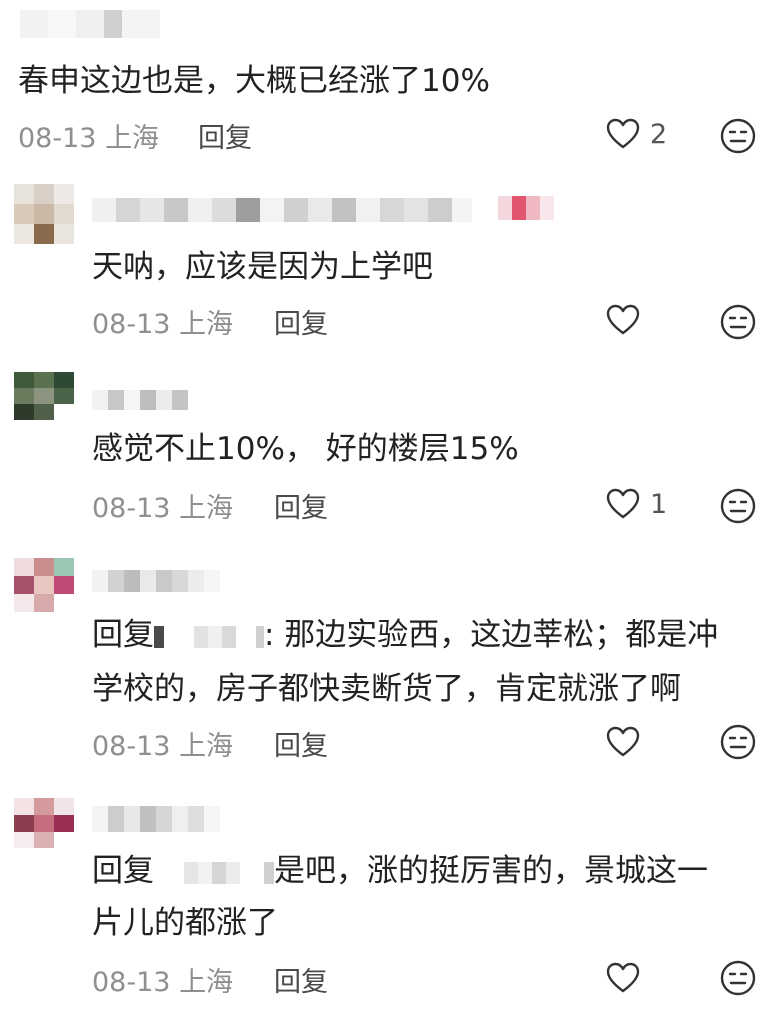 This screenshot has width=780, height=1025. Describe the element at coordinates (491, 635) in the screenshot. I see `comment-body: : 那边实验西，这边莘松；都是冲` at that location.